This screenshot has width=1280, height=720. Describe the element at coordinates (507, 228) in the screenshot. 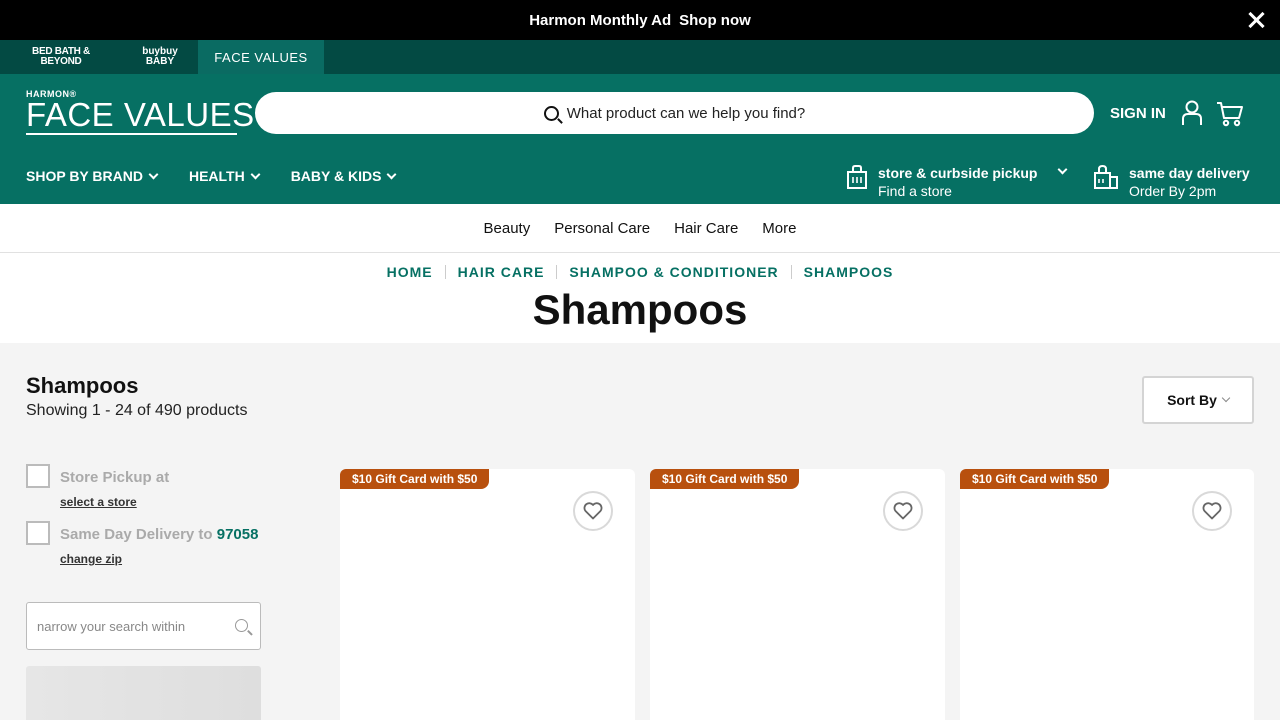

I see `subnav-beauty: Beauty` at that location.